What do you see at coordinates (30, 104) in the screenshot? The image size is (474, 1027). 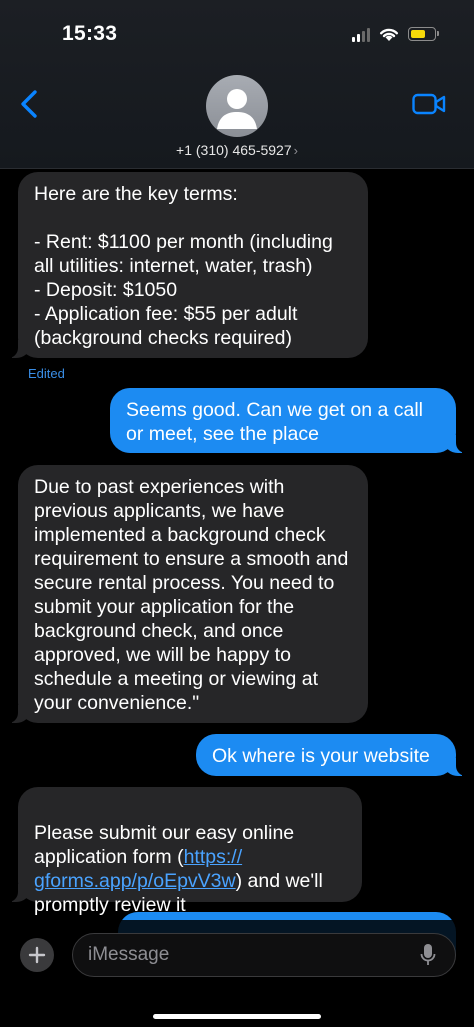 I see `back-chevron-icon` at bounding box center [30, 104].